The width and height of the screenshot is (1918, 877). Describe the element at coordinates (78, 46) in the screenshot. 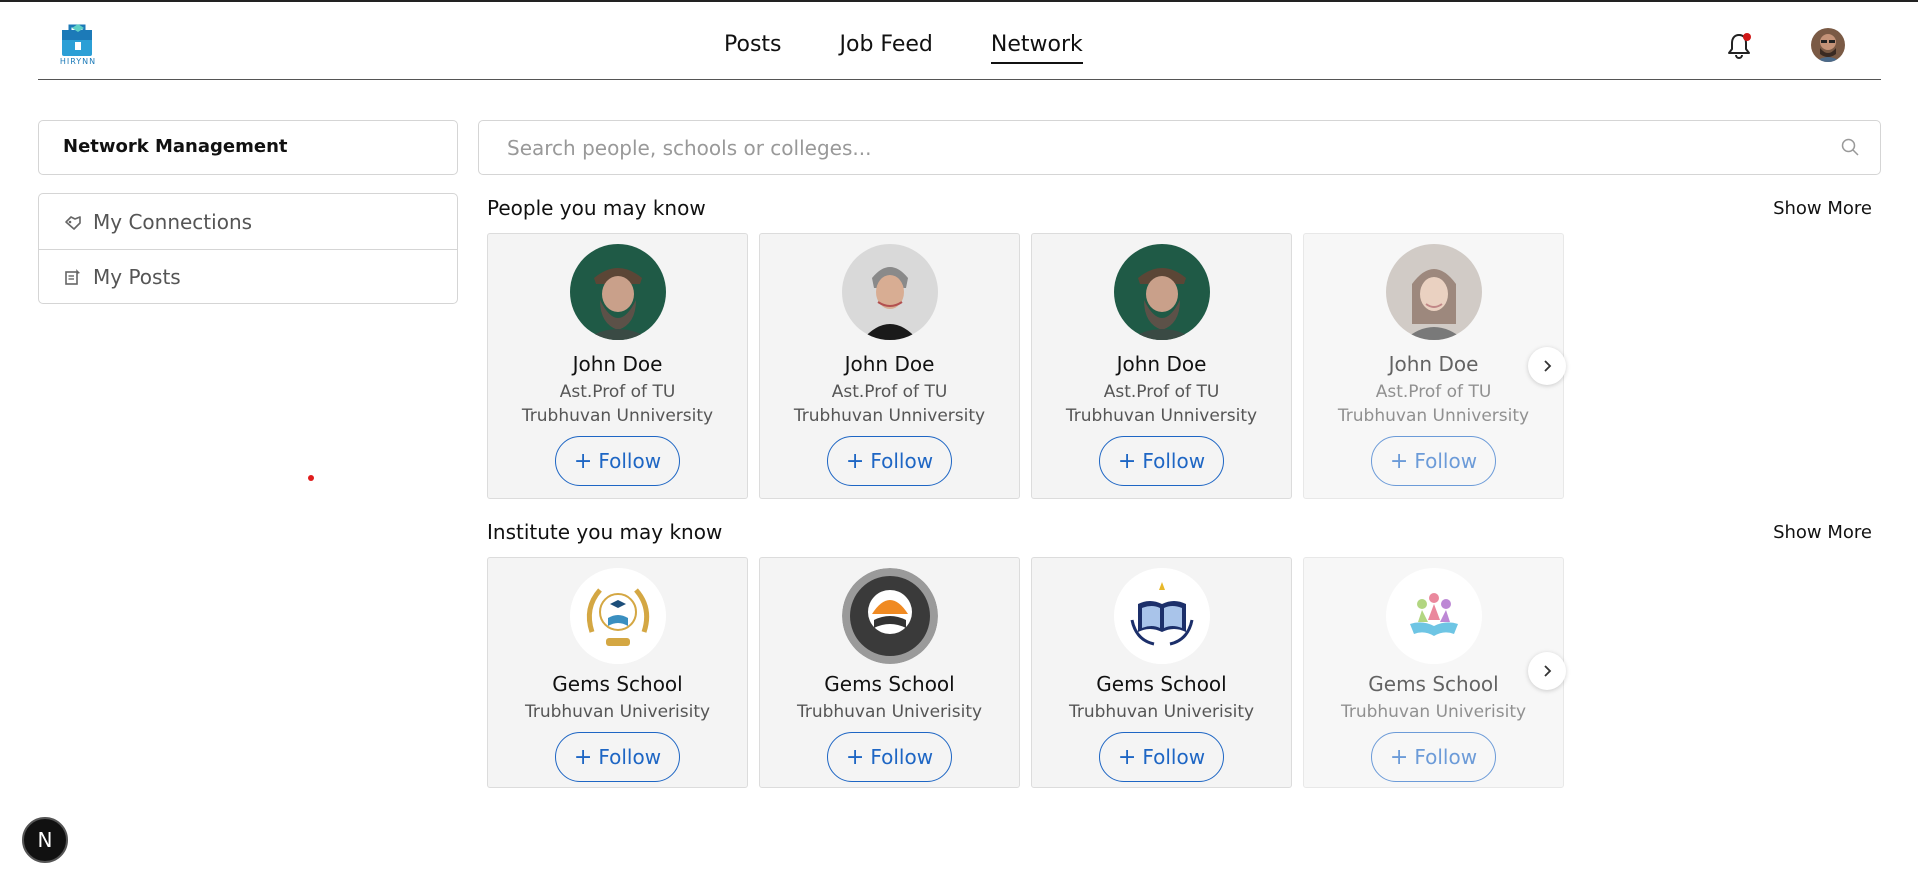

I see `hirynn-logo: HIRYNN` at that location.